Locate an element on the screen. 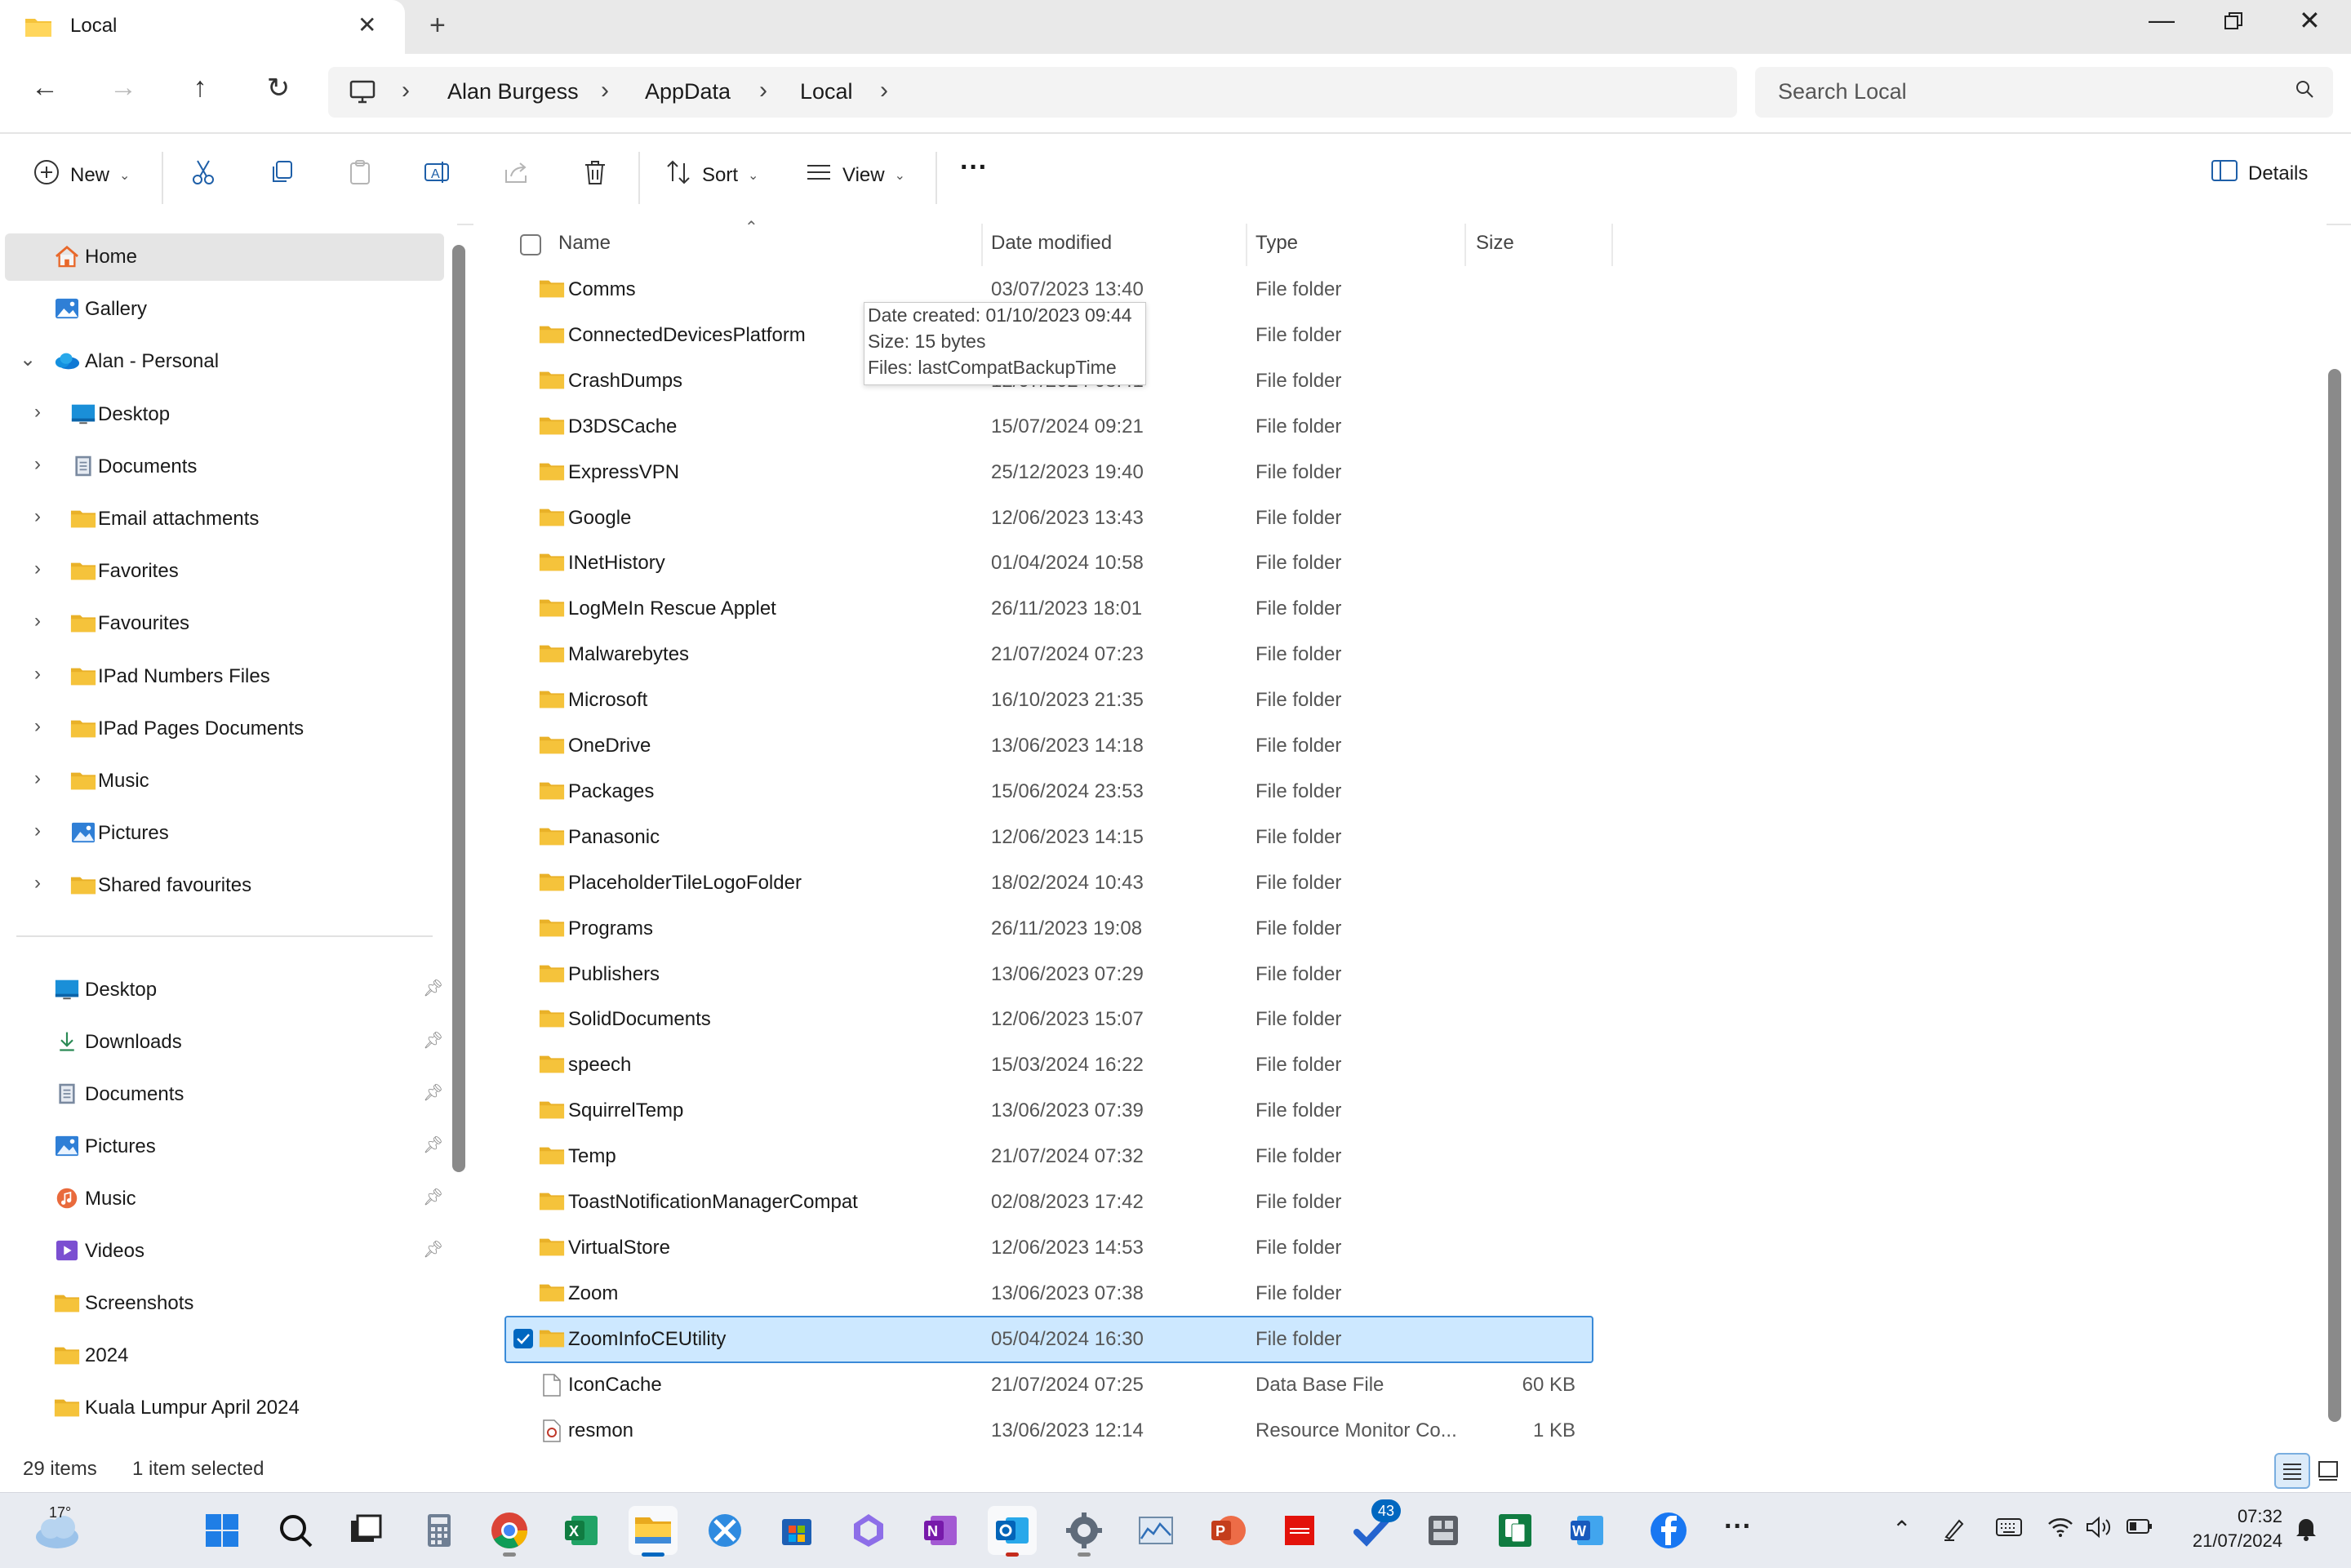 This screenshot has width=2351, height=1568. column-header-type: Type is located at coordinates (1276, 243).